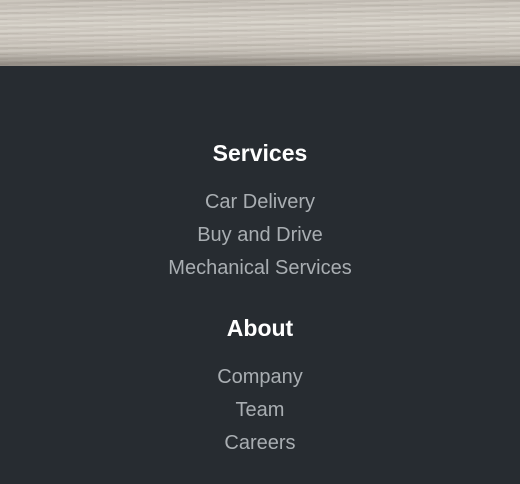 The width and height of the screenshot is (520, 484). Describe the element at coordinates (260, 33) in the screenshot. I see `hero-image-strip` at that location.